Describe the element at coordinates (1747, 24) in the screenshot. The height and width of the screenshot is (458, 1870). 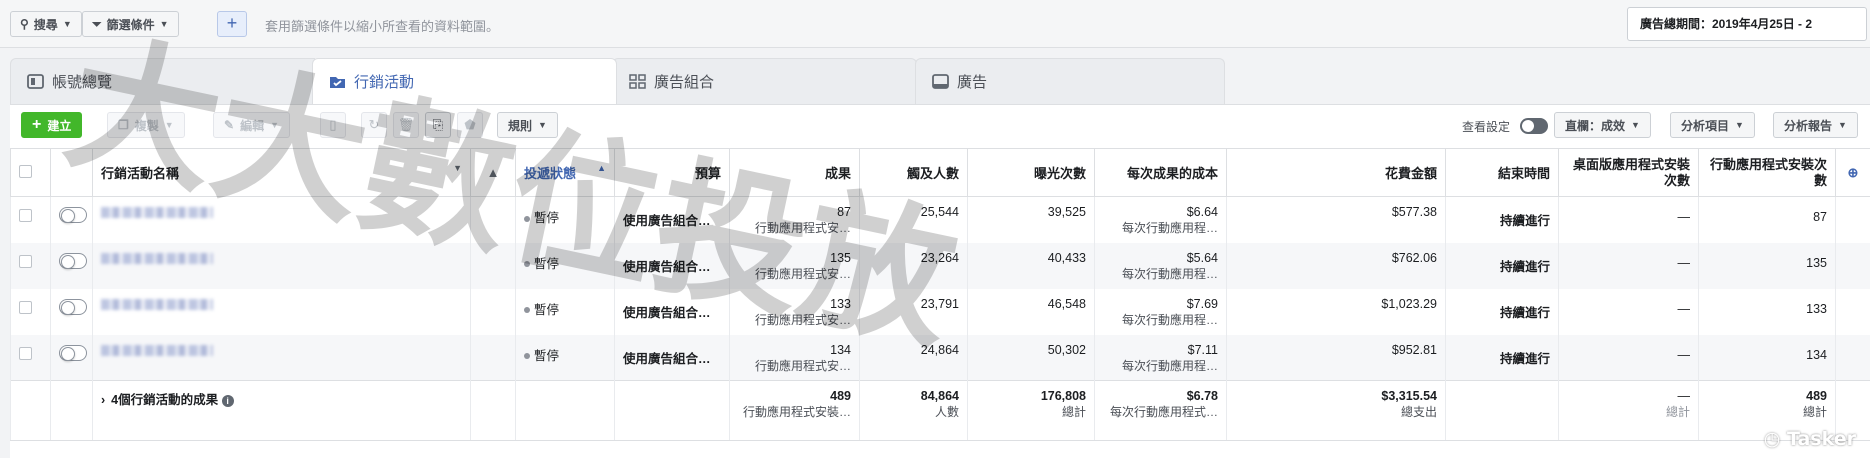
I see `date-range-picker: 廣告總期間：2019年4月25日 - 2` at that location.